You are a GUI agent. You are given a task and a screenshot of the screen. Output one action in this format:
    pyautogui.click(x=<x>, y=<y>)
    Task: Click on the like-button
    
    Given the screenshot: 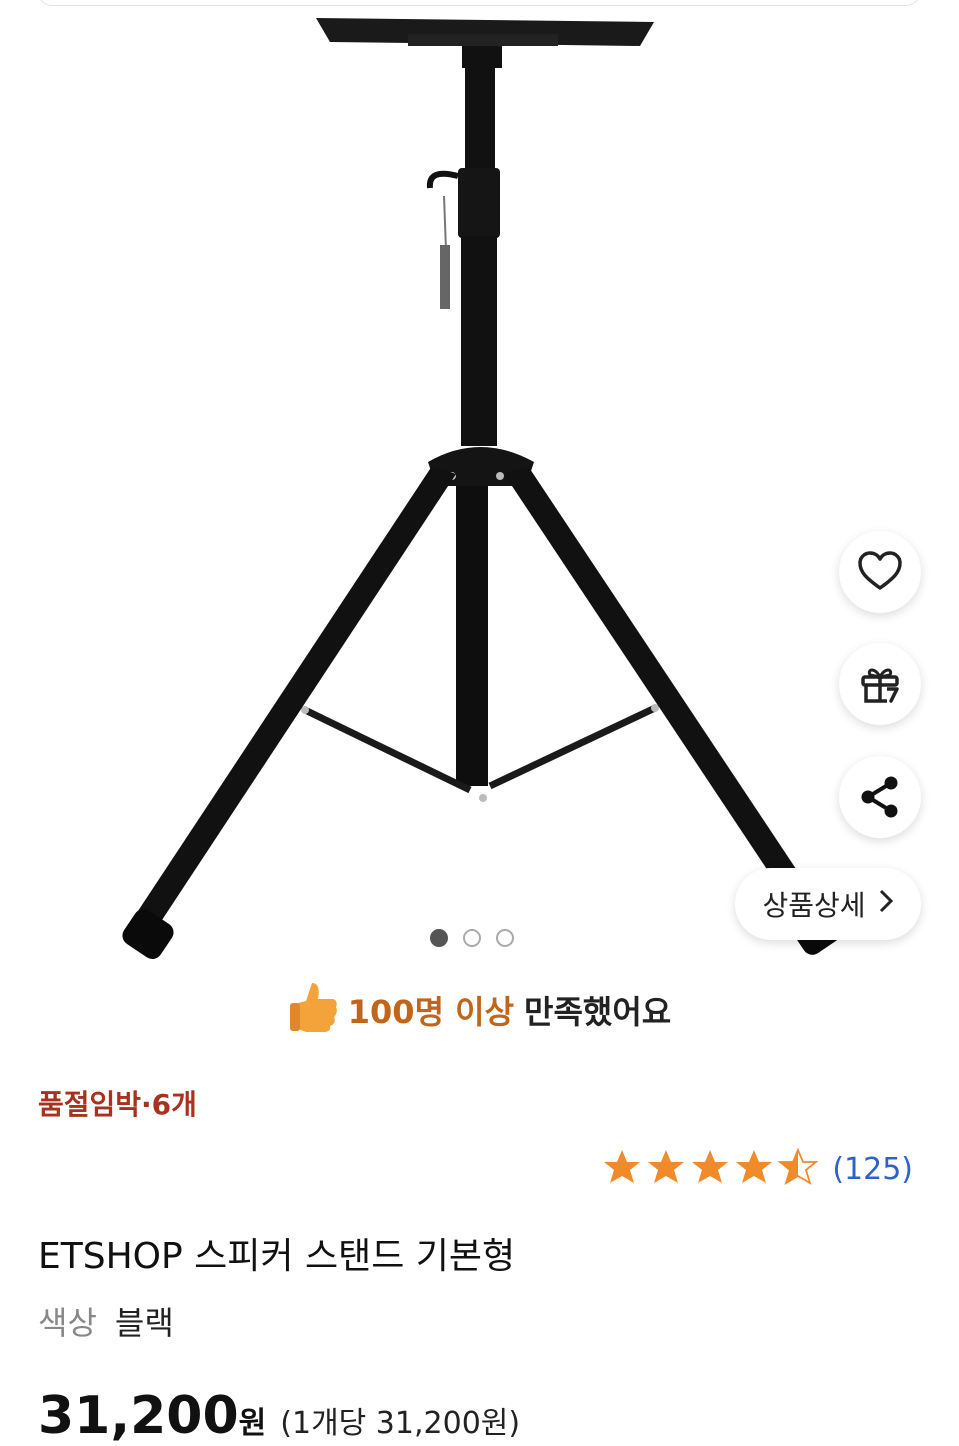 What is the action you would take?
    pyautogui.click(x=880, y=572)
    